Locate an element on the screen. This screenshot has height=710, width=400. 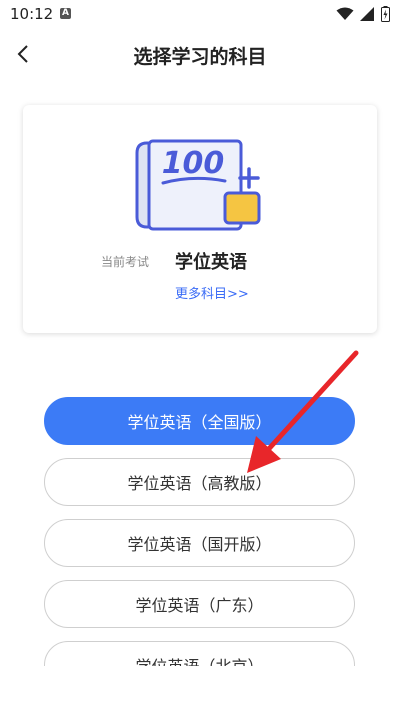
battery-charging-icon is located at coordinates (385, 14).